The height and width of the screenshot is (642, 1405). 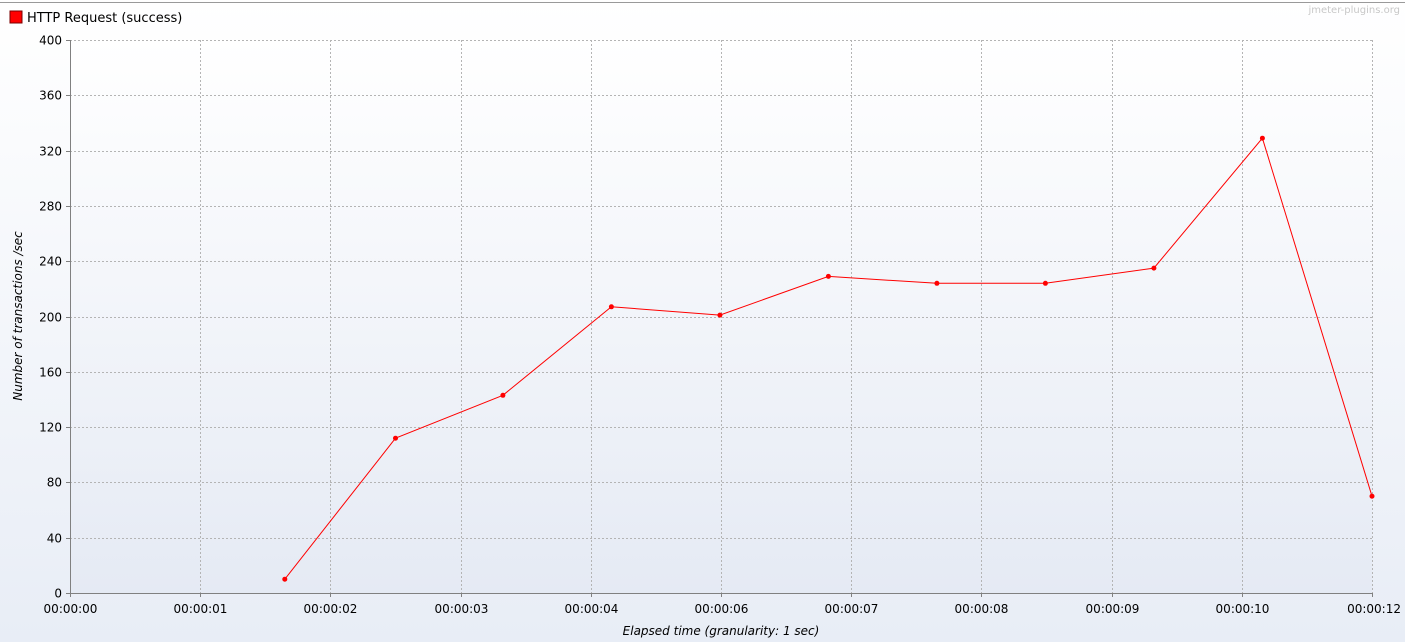 What do you see at coordinates (50, 373) in the screenshot?
I see `y-tick-label: 160` at bounding box center [50, 373].